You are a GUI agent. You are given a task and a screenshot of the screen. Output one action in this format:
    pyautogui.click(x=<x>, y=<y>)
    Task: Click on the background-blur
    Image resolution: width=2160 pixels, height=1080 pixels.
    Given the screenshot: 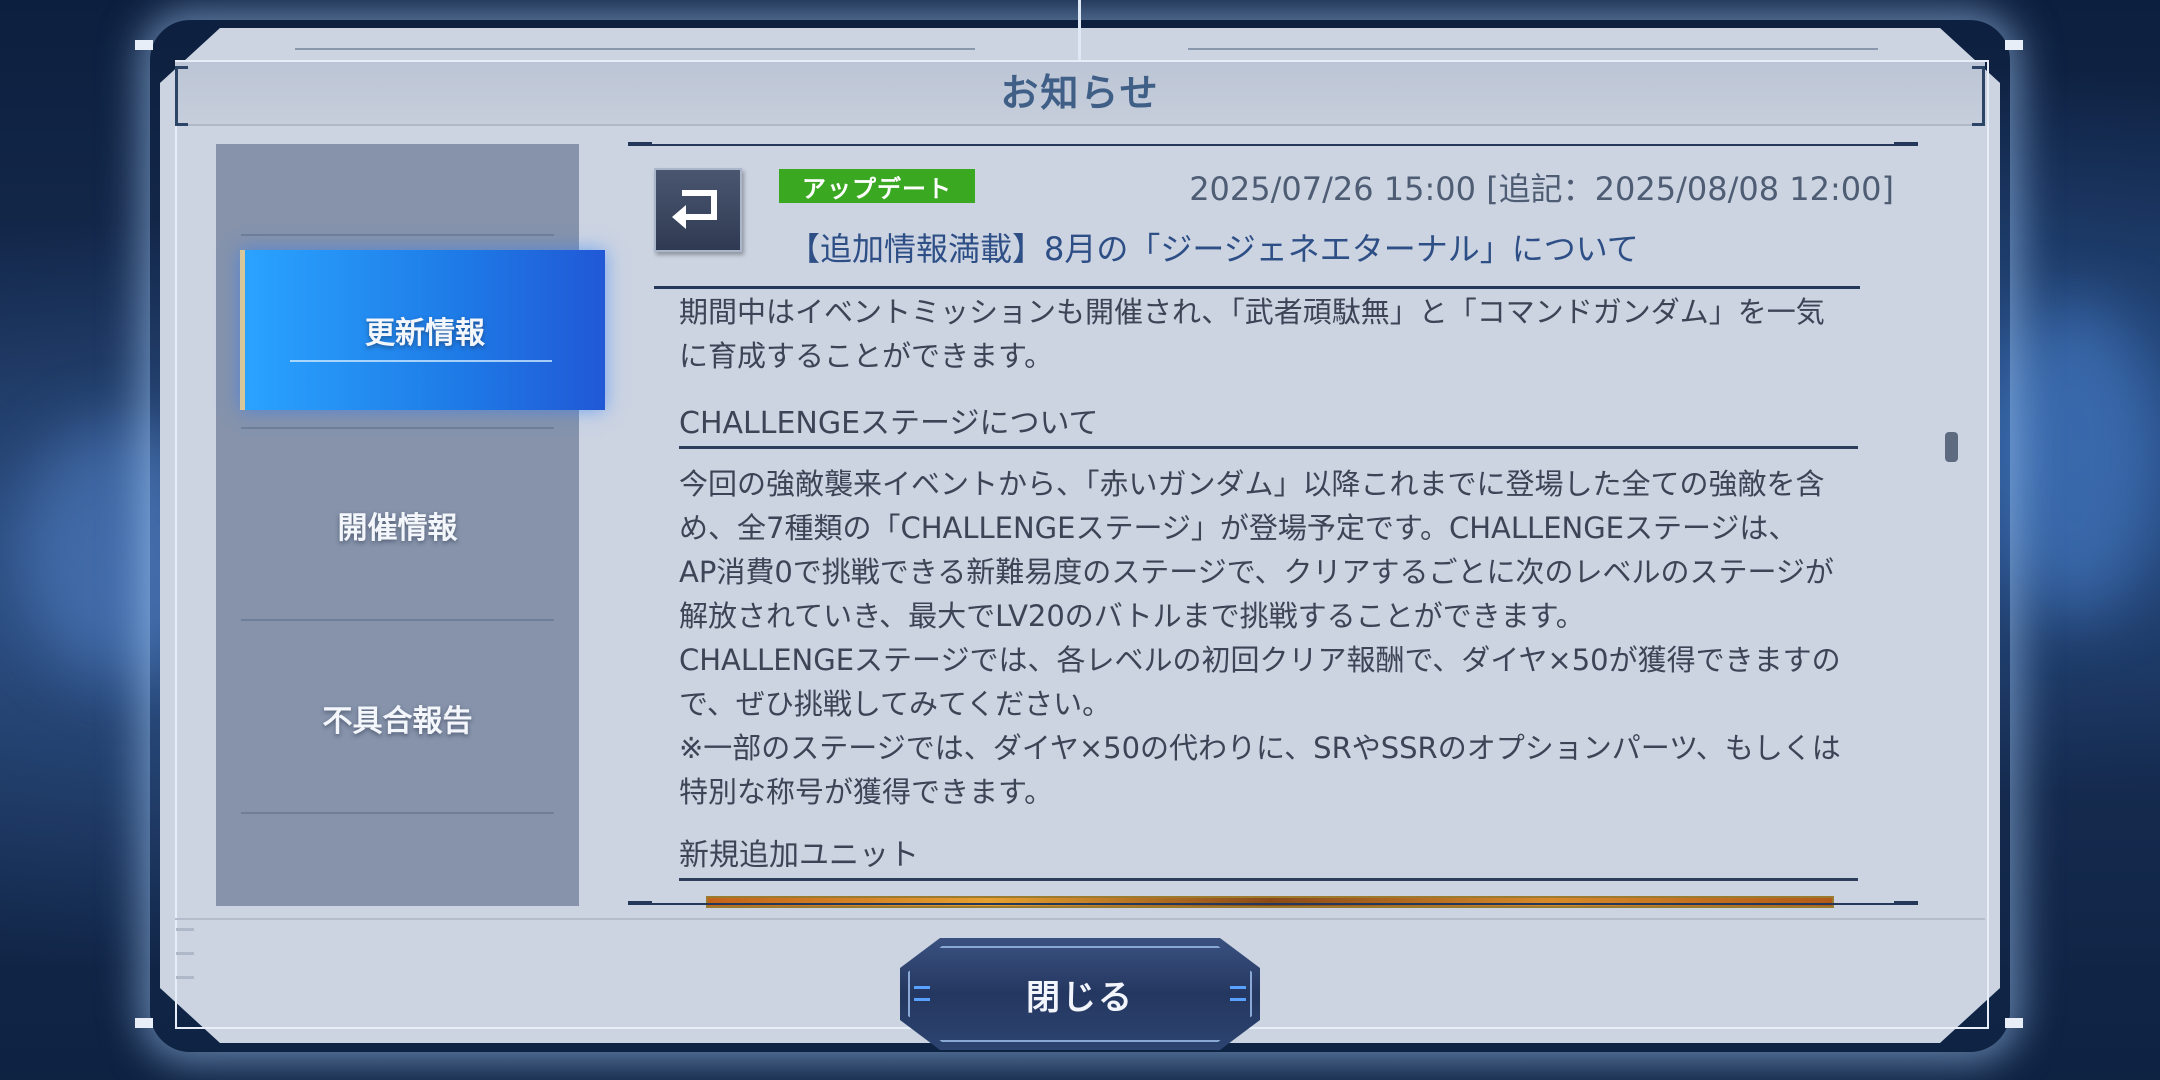 What is the action you would take?
    pyautogui.click(x=2075, y=460)
    